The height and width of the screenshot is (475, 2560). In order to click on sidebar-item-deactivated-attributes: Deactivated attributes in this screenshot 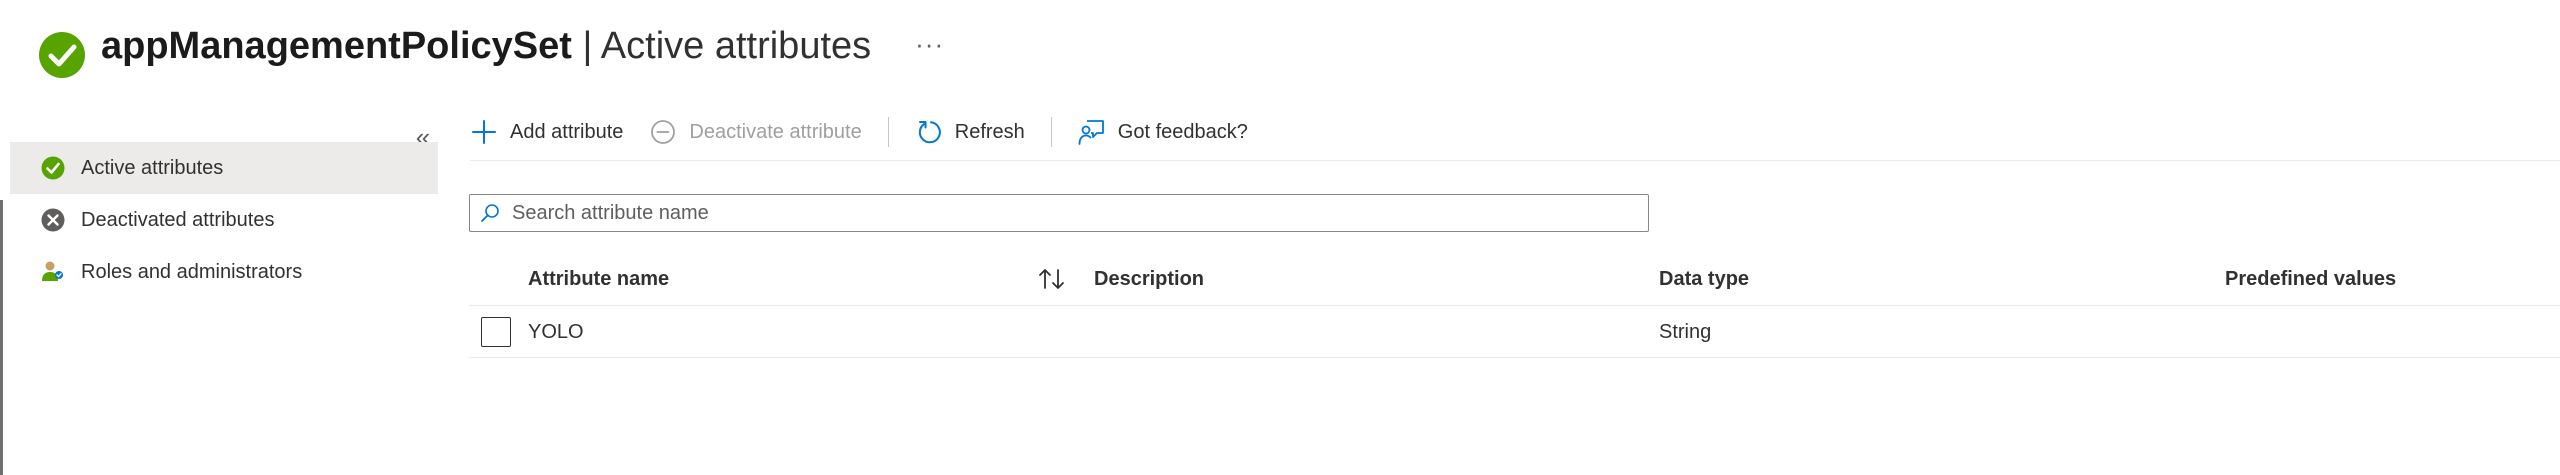, I will do `click(224, 220)`.